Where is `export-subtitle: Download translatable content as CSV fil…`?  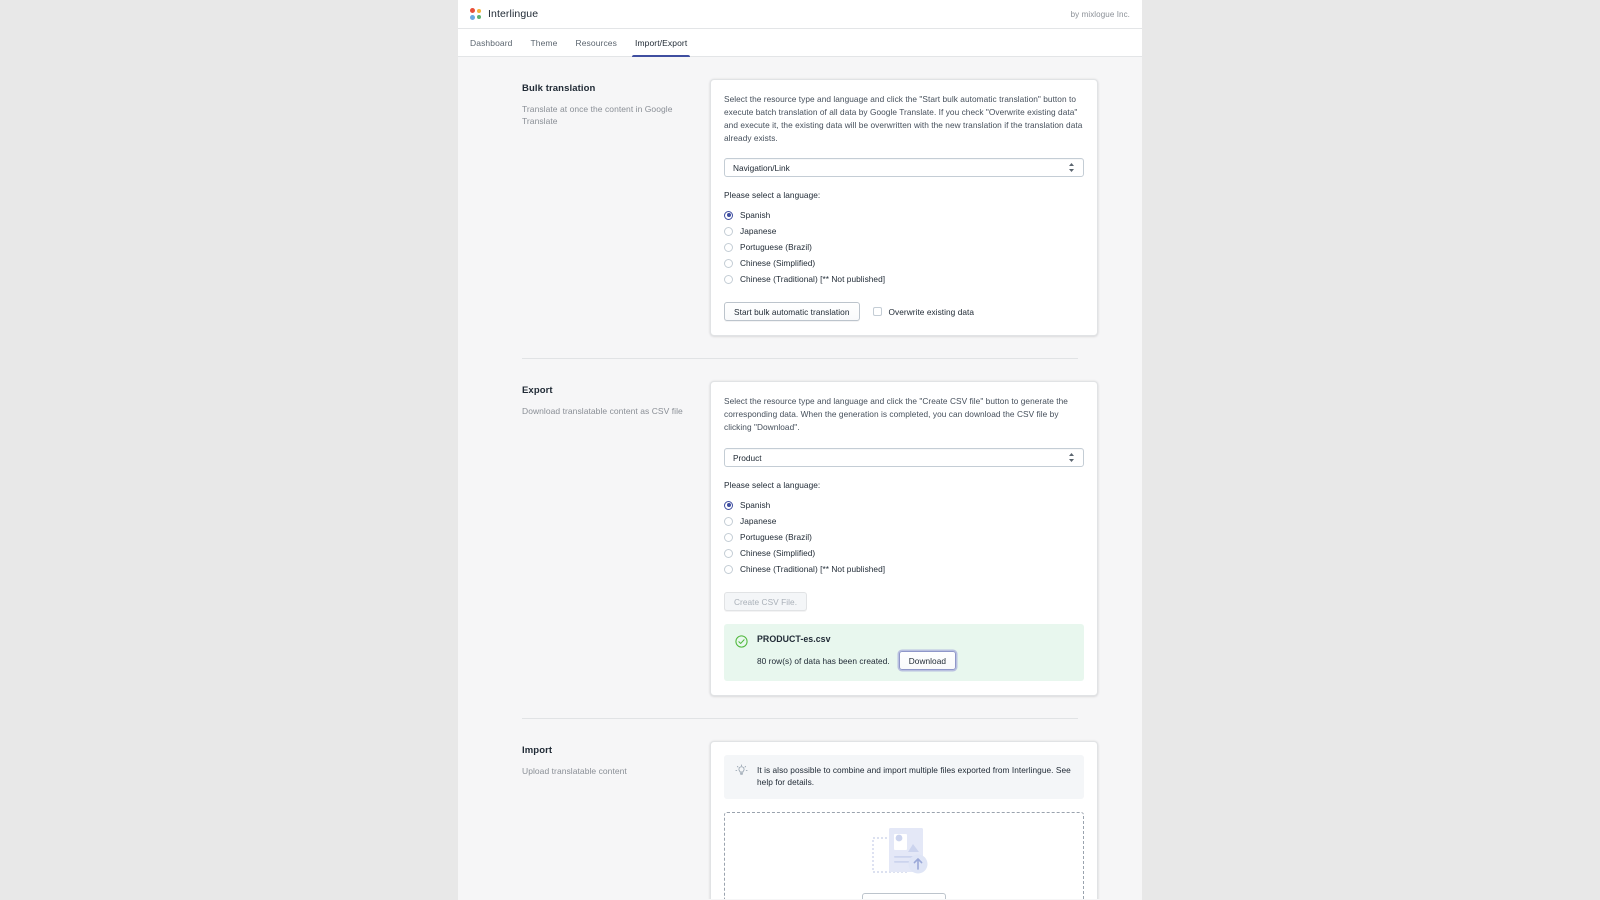 export-subtitle: Download translatable content as CSV fil… is located at coordinates (602, 411).